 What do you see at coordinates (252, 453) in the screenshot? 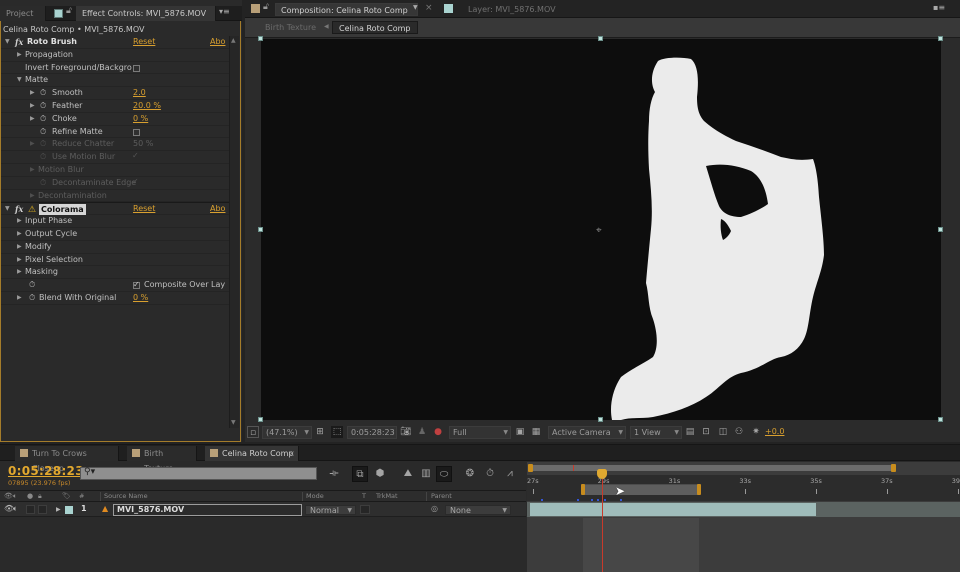
I see `tab-celina-roto-comp: Celina Roto Comp ×` at bounding box center [252, 453].